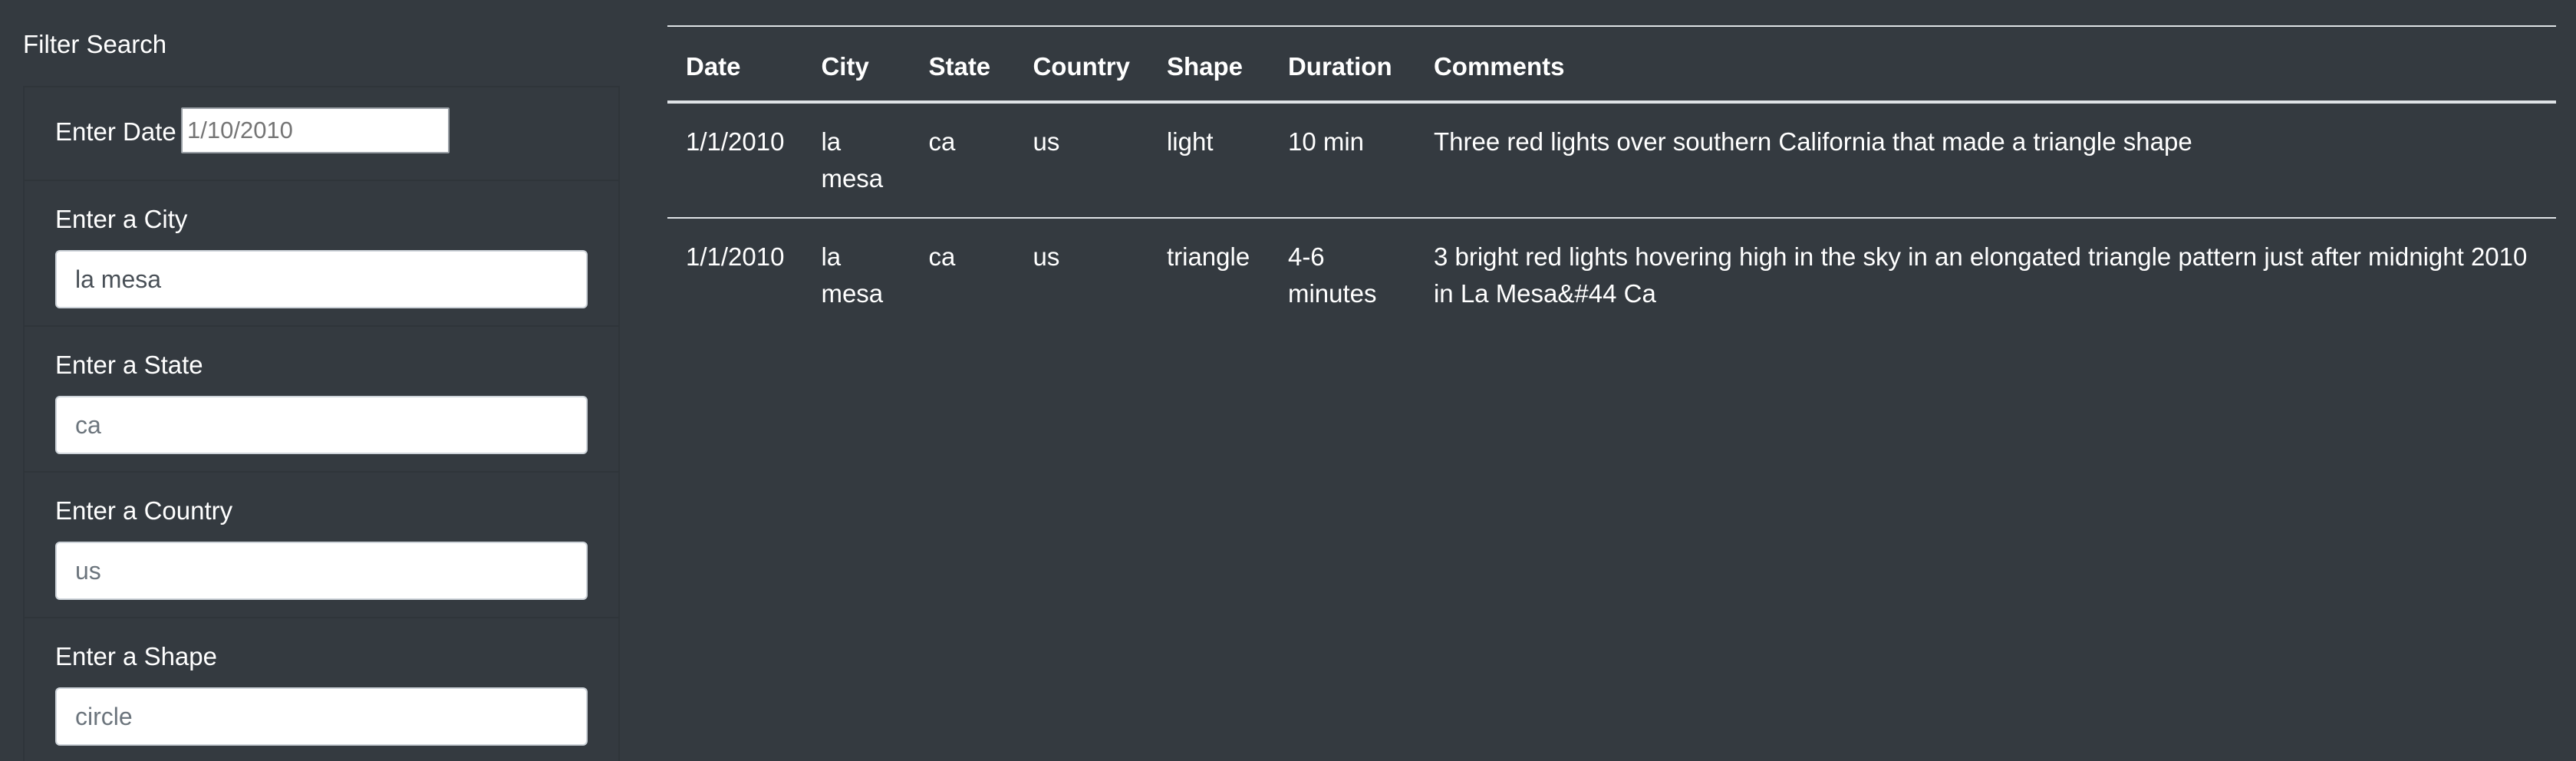 The width and height of the screenshot is (2576, 761). Describe the element at coordinates (115, 131) in the screenshot. I see `date-label: Enter Date` at that location.